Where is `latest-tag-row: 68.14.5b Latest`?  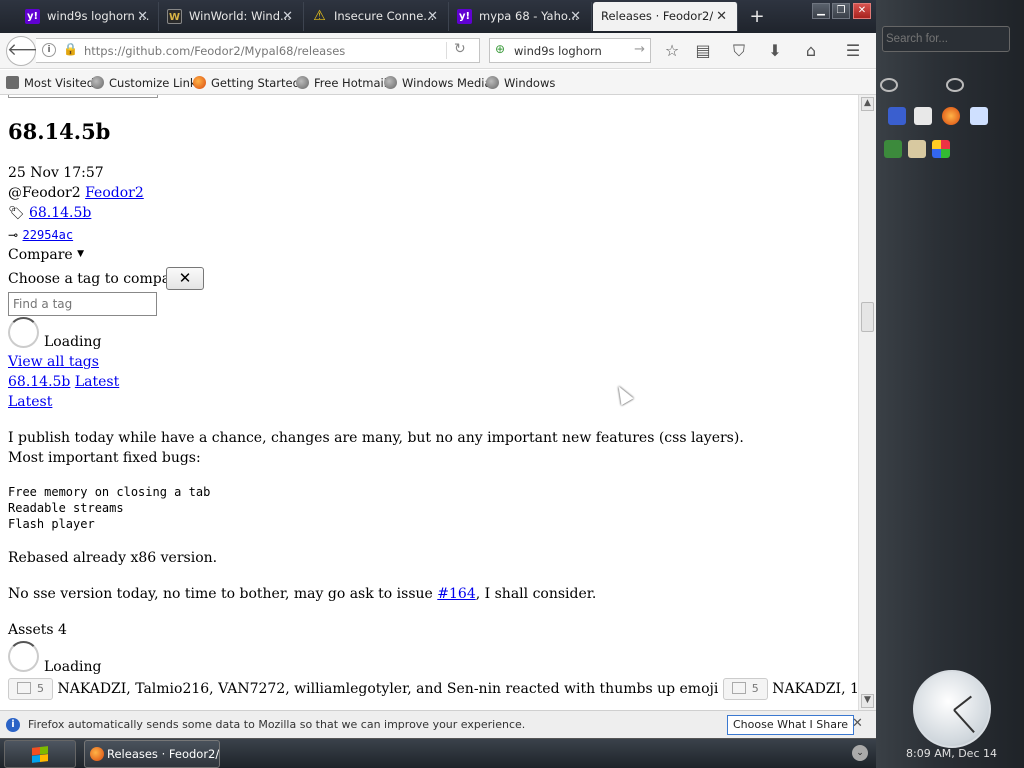
latest-tag-row: 68.14.5b Latest is located at coordinates (63, 382).